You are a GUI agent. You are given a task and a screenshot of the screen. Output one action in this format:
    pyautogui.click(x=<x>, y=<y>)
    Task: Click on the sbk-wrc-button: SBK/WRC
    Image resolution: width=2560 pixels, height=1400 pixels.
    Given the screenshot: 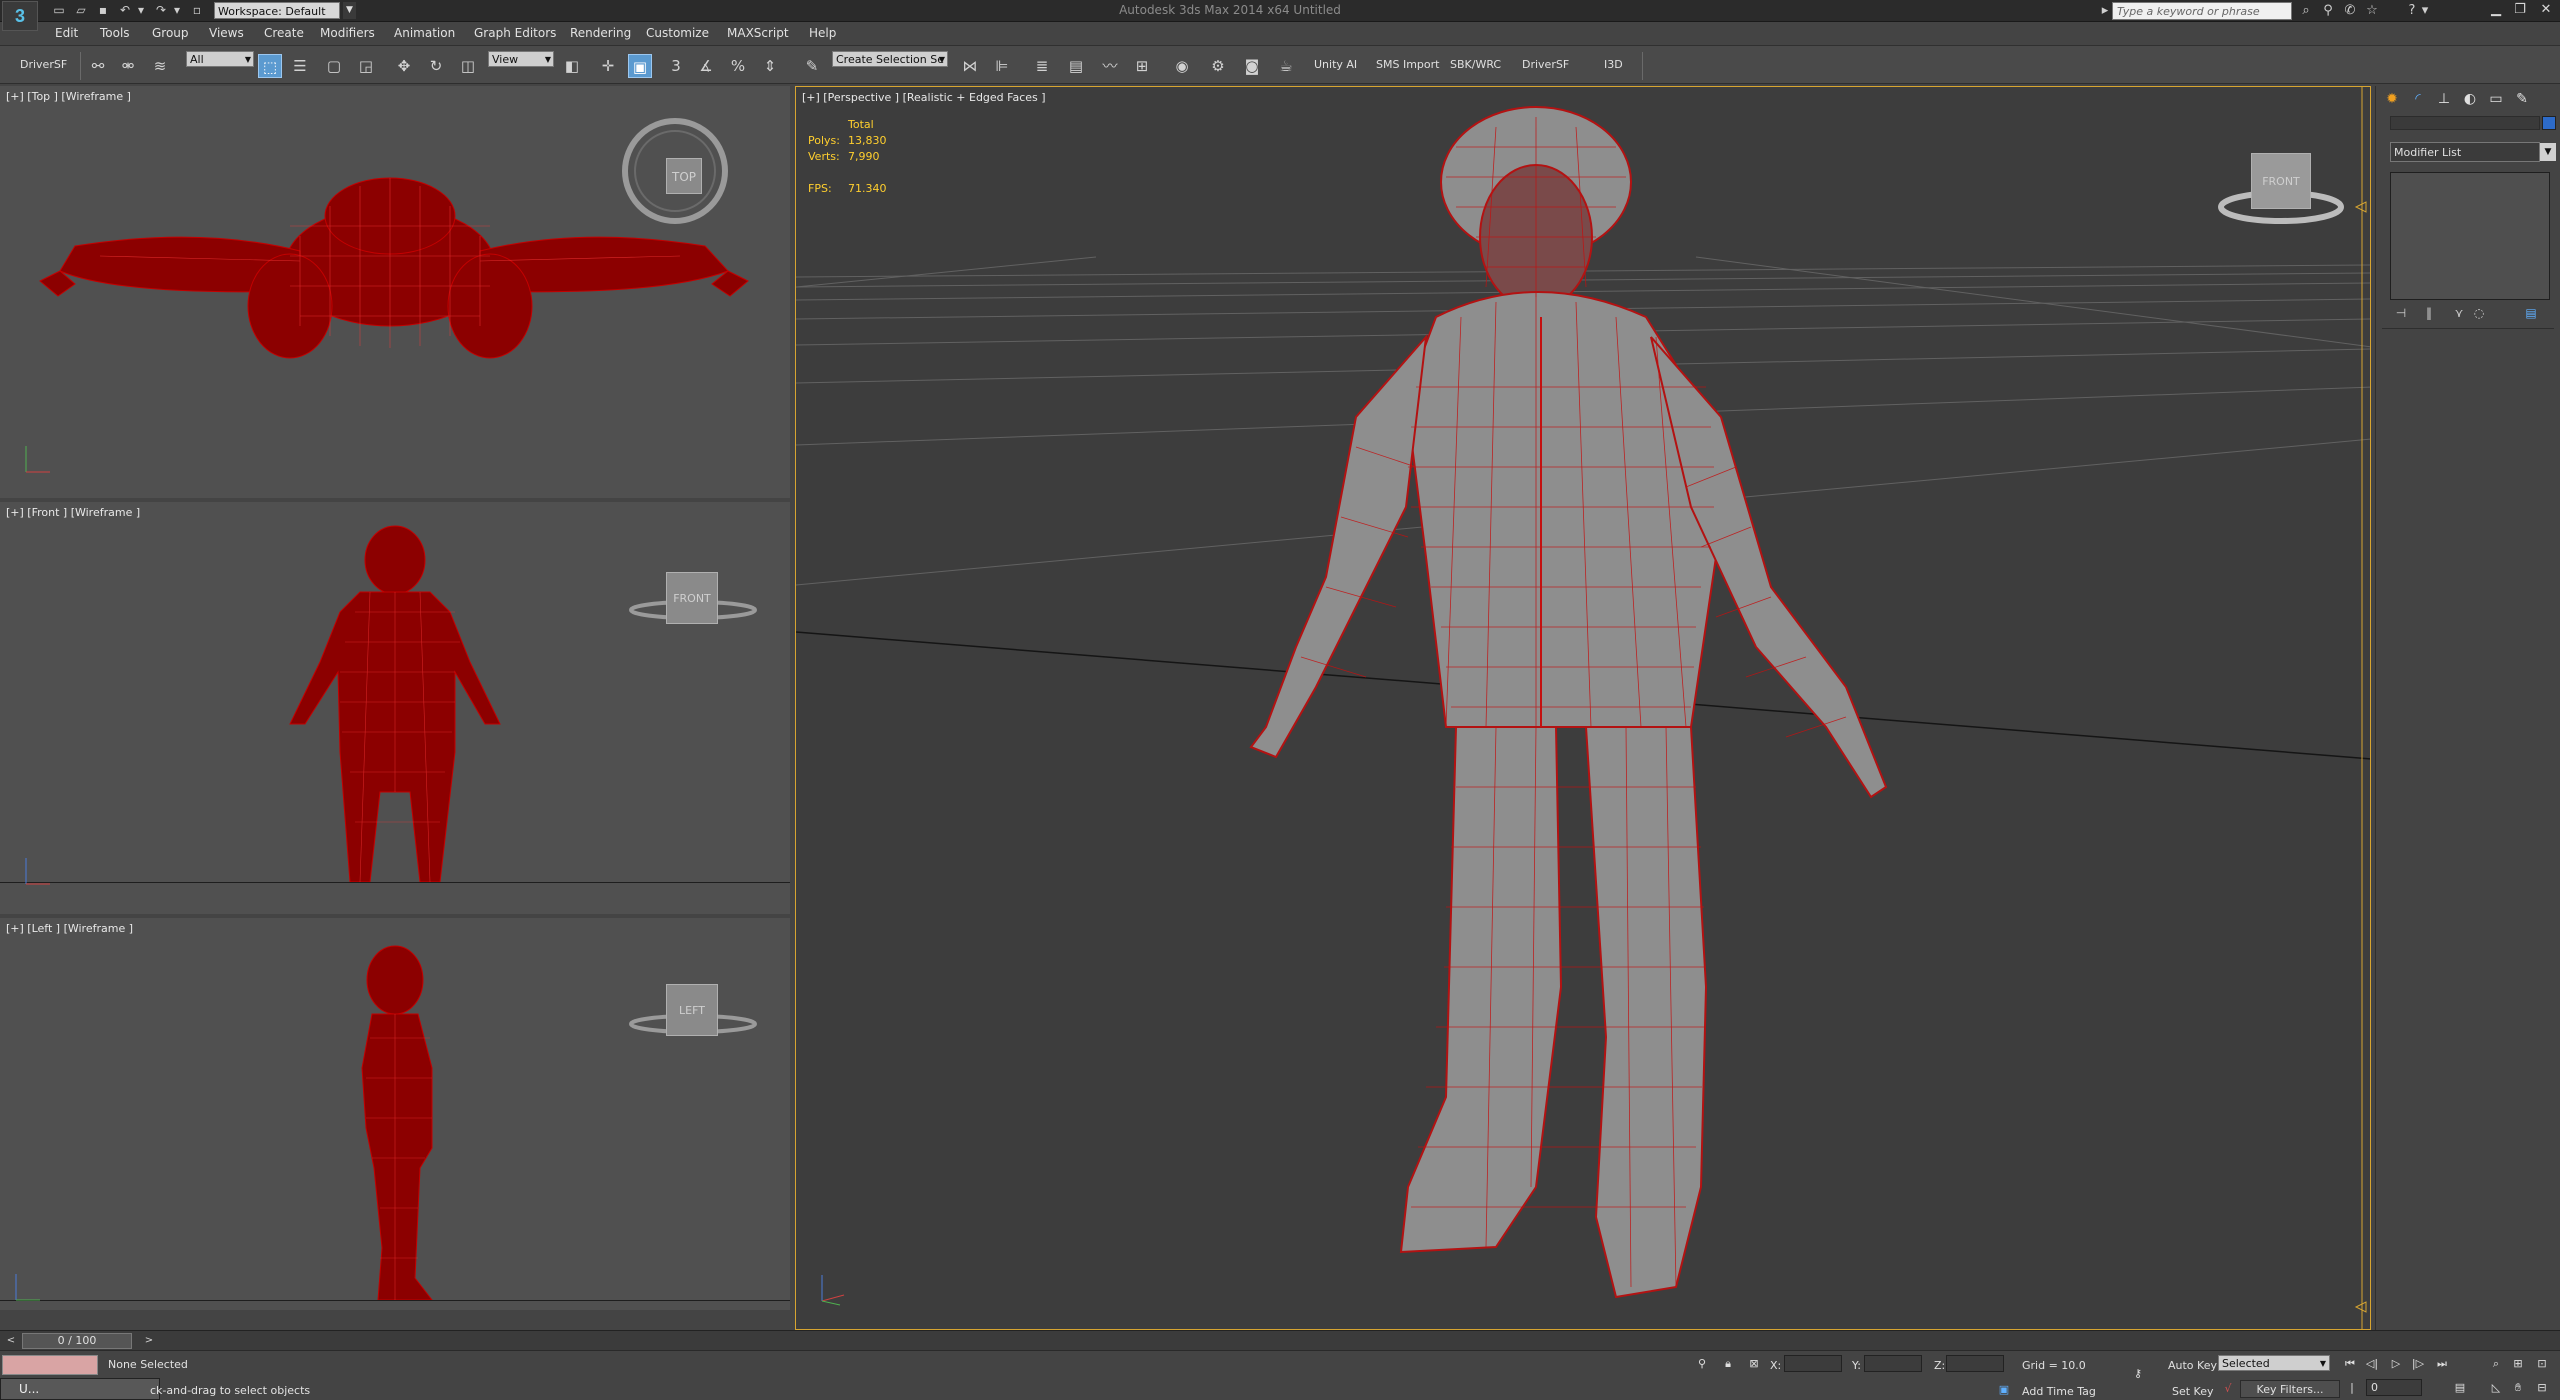 What is the action you would take?
    pyautogui.click(x=1475, y=64)
    